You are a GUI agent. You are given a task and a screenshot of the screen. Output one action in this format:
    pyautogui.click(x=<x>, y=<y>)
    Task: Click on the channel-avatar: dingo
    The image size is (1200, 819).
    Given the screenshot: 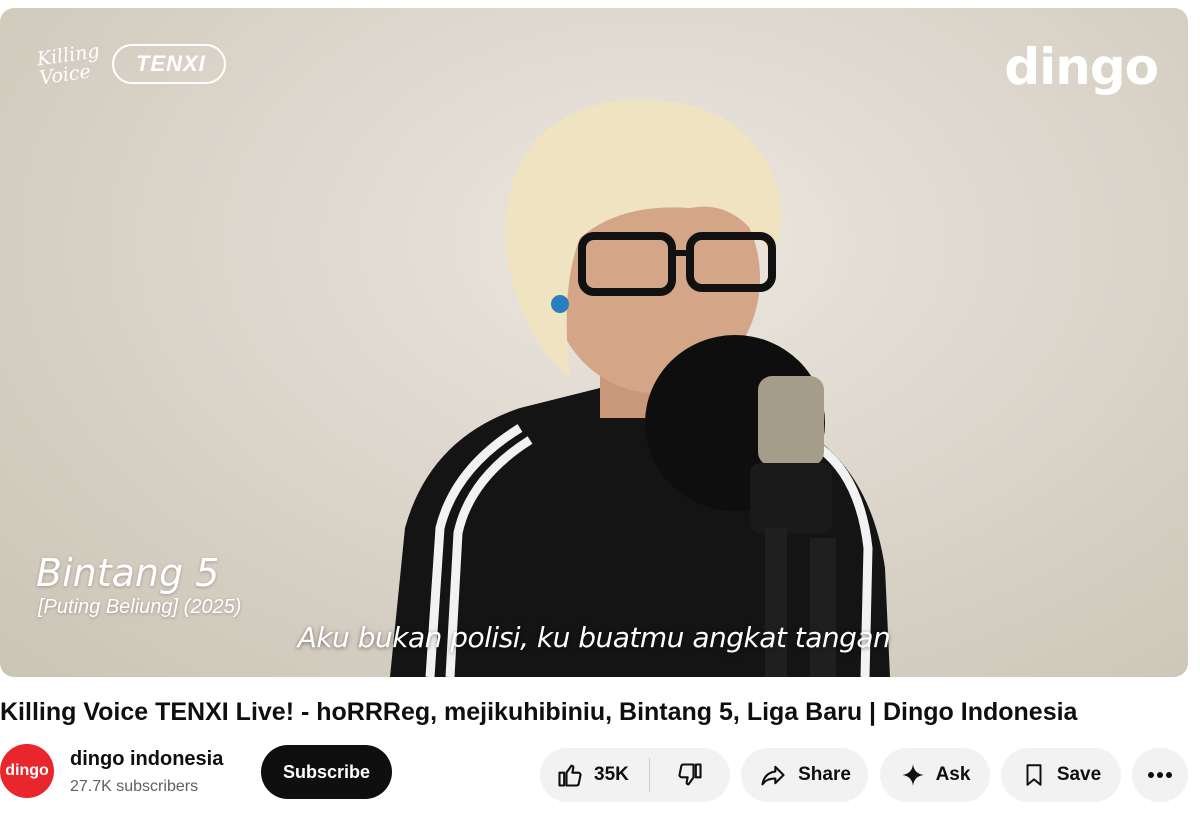 What is the action you would take?
    pyautogui.click(x=27, y=771)
    